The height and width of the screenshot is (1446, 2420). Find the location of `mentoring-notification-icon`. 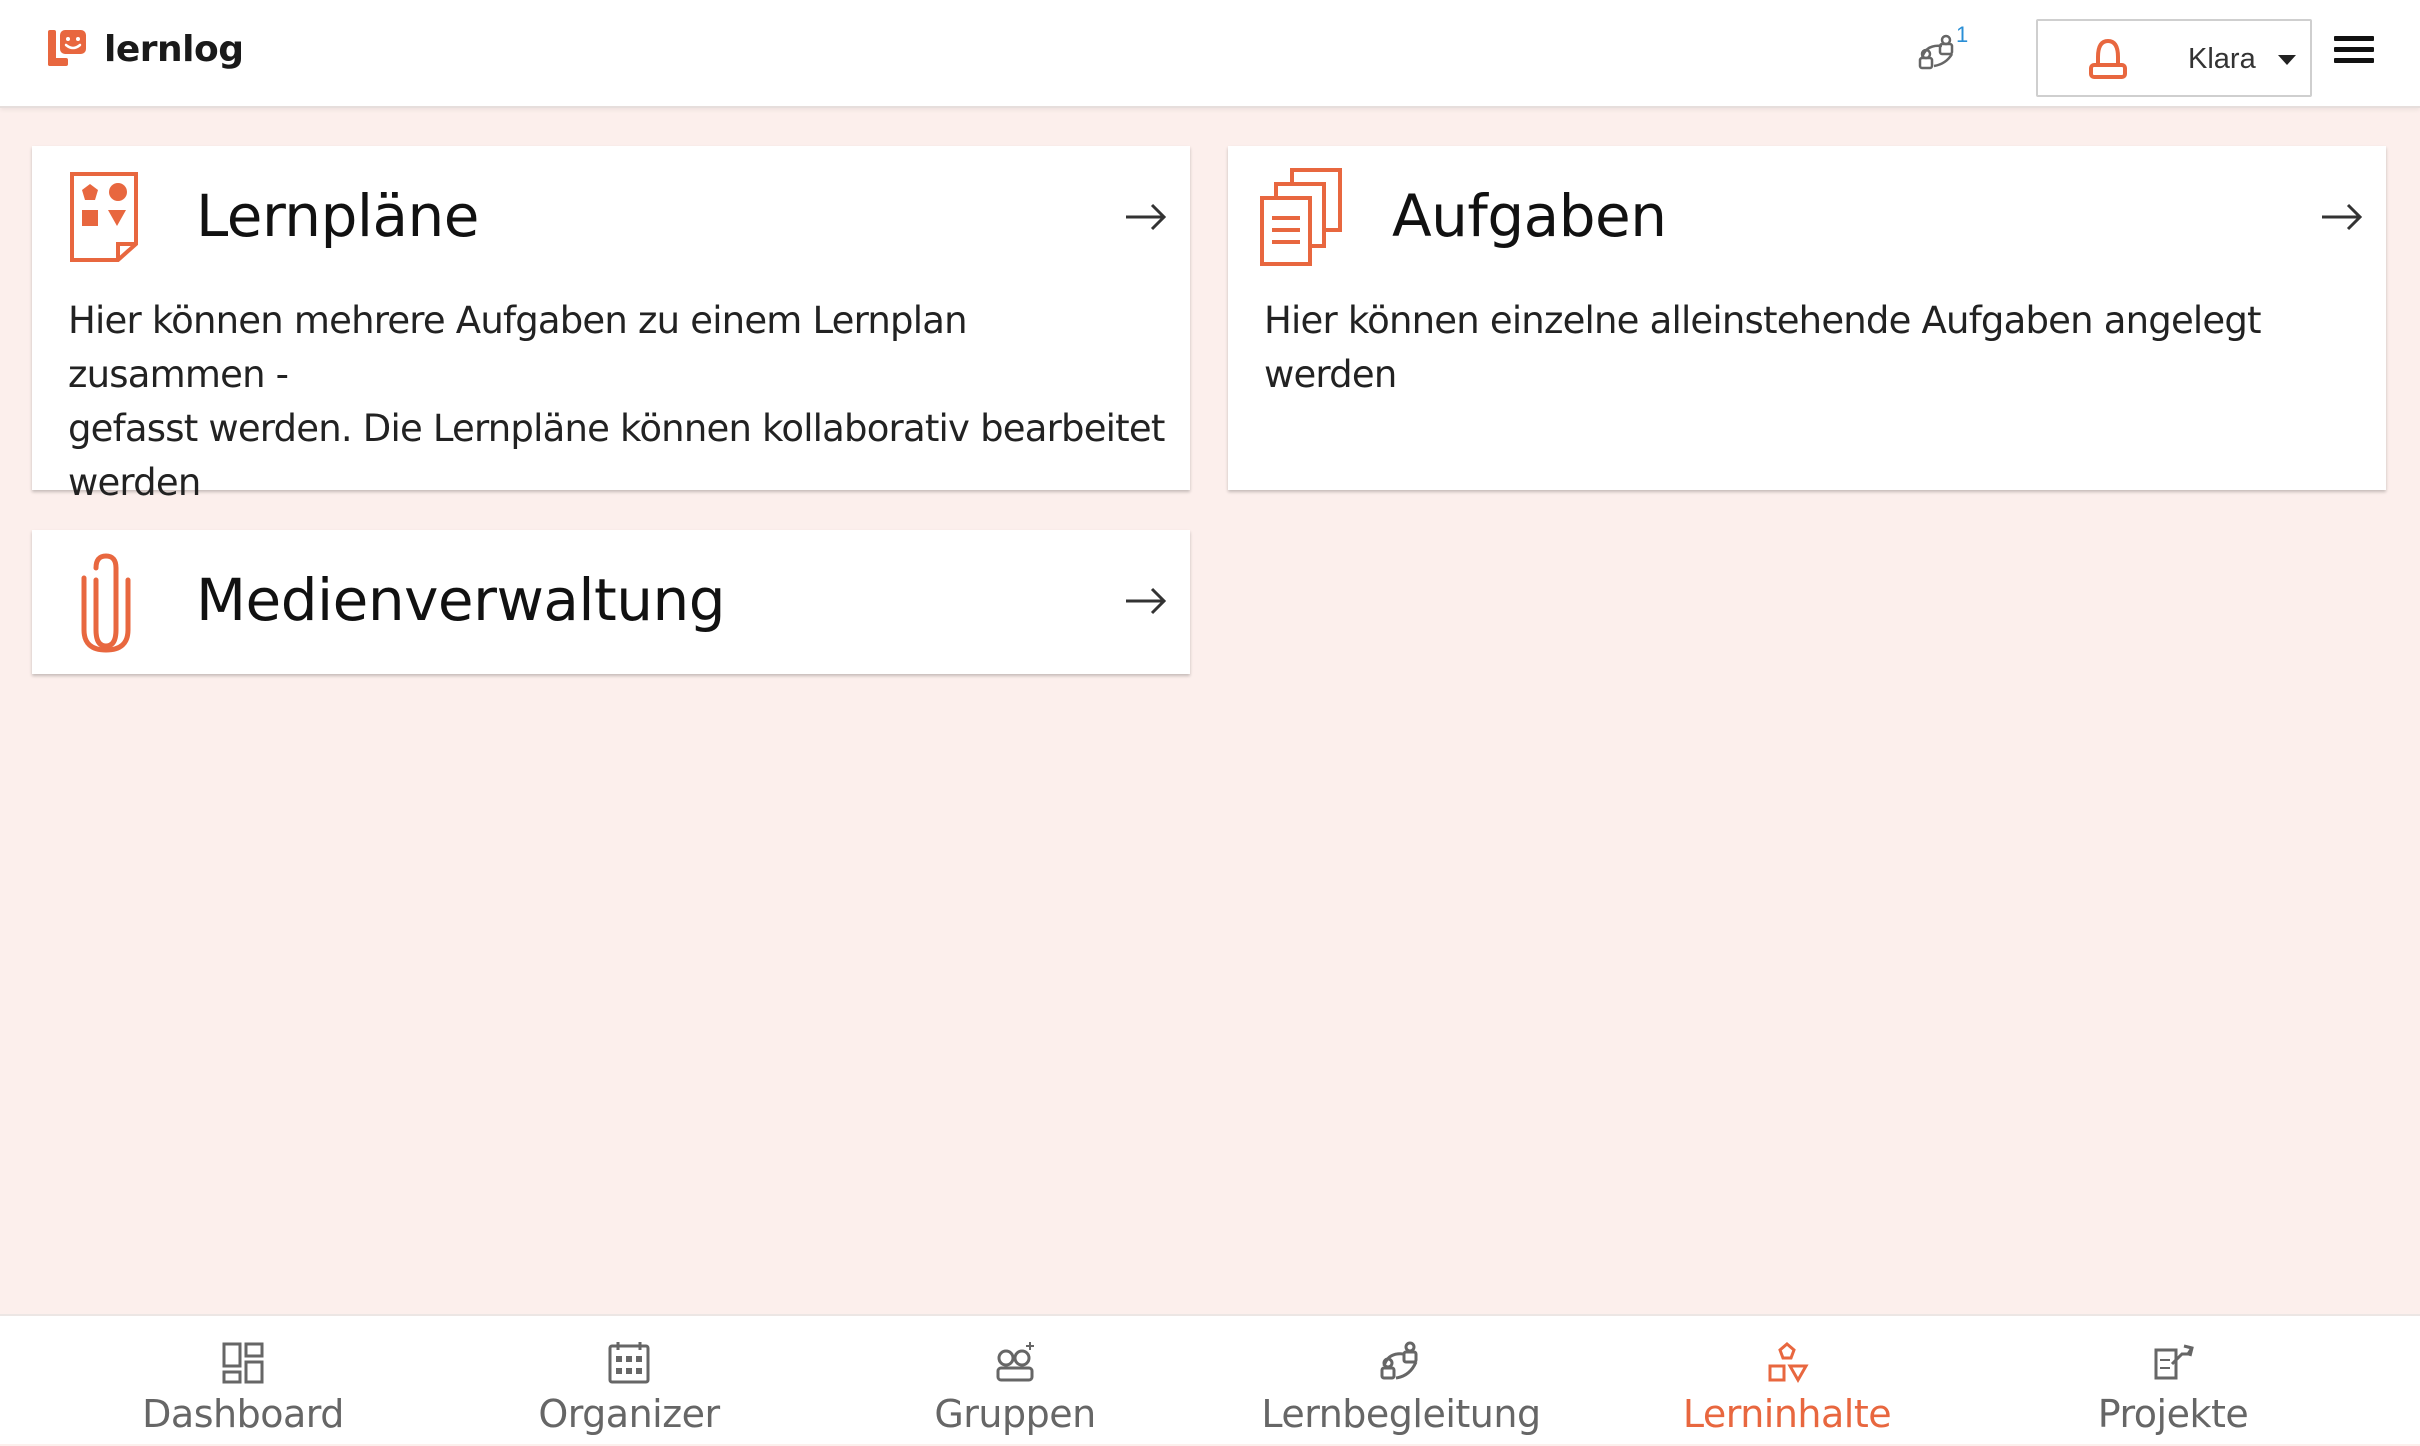

mentoring-notification-icon is located at coordinates (1936, 52).